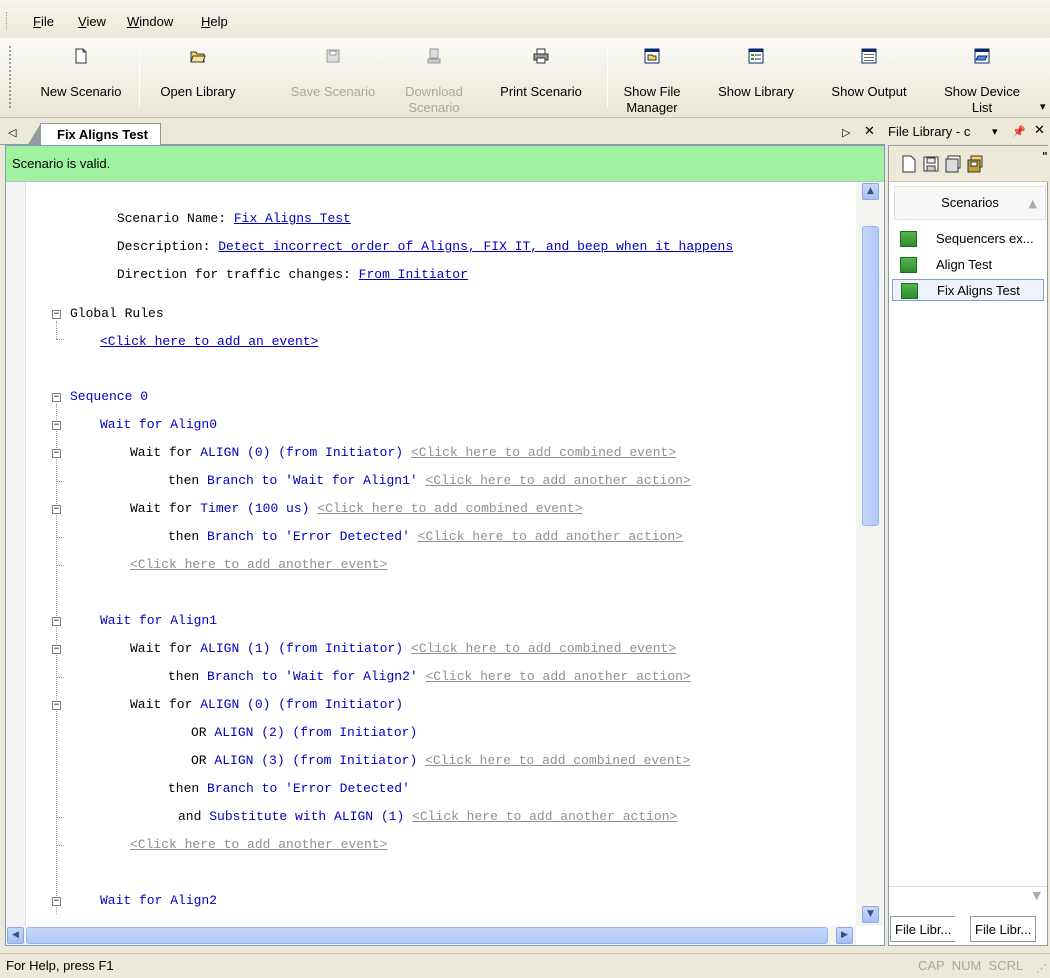  Describe the element at coordinates (525, 19) in the screenshot. I see `menu-bar: File View Window Help` at that location.